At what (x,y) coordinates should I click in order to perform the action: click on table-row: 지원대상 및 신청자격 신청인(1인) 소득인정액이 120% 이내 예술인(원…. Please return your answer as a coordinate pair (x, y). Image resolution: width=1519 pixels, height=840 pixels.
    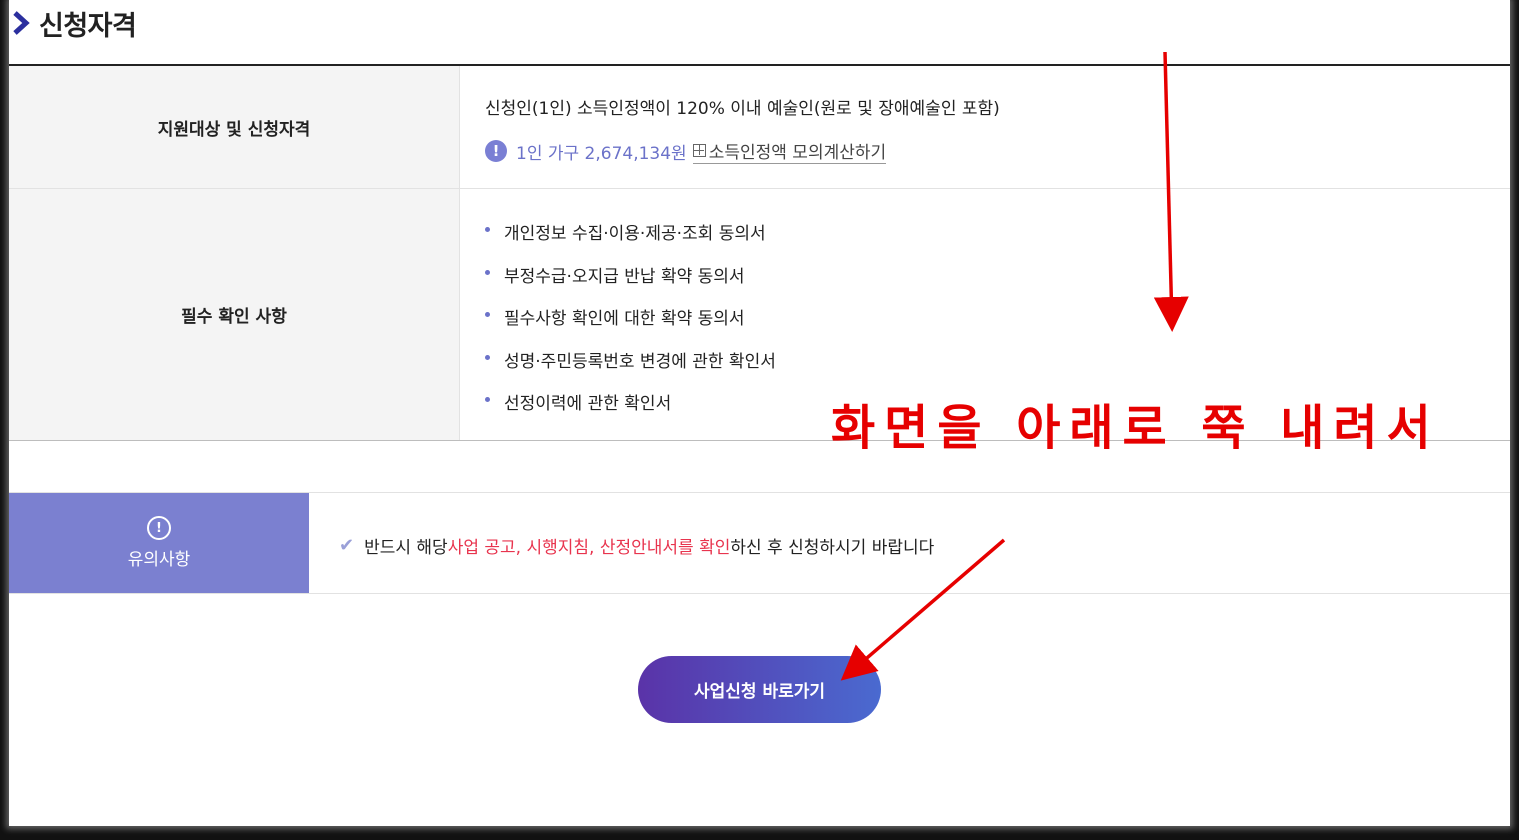
    Looking at the image, I should click on (759, 127).